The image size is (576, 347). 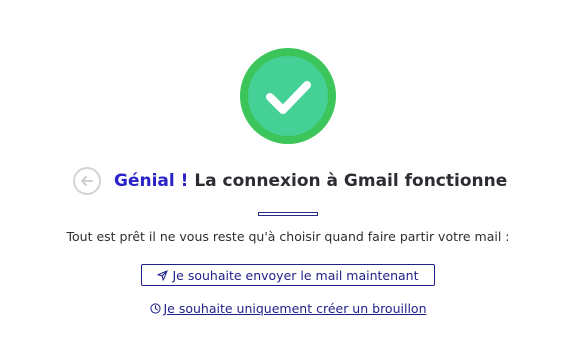 I want to click on check-icon, so click(x=288, y=97).